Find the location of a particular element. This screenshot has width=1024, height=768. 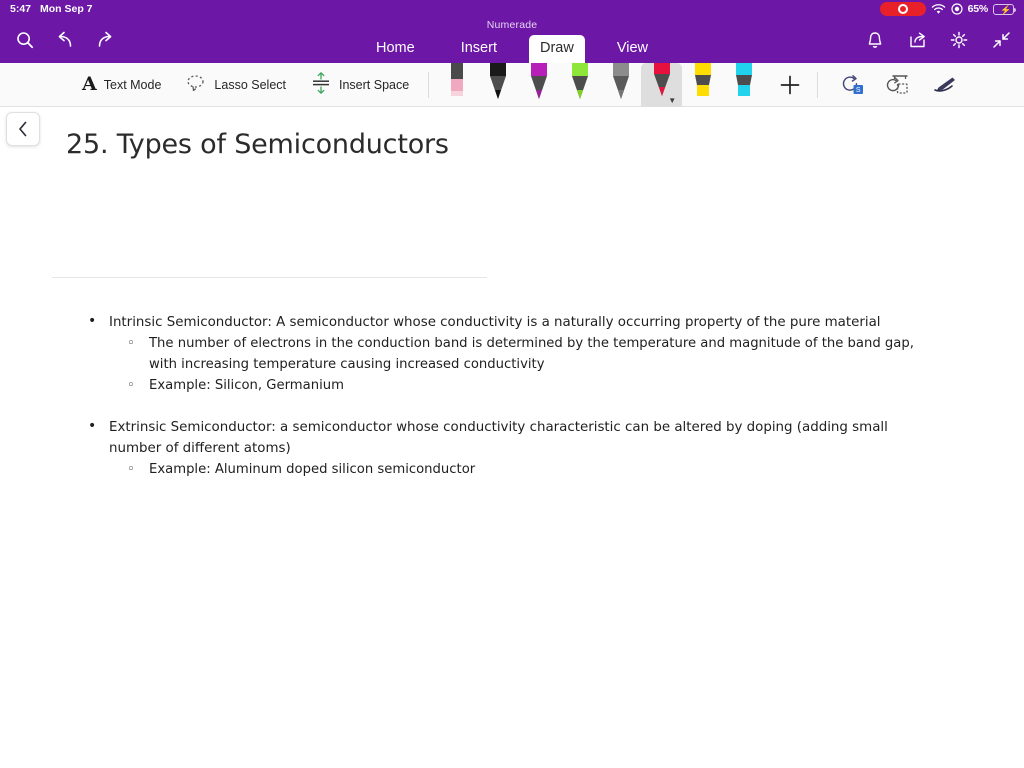

text-mode-icon: A is located at coordinates (89, 84).